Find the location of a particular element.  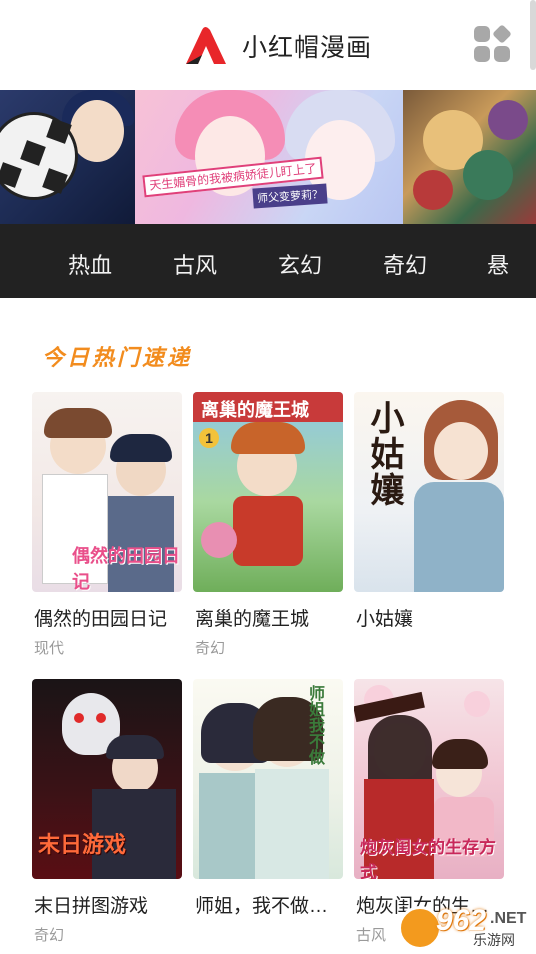

comic-cover: 小姑孃 is located at coordinates (429, 492).